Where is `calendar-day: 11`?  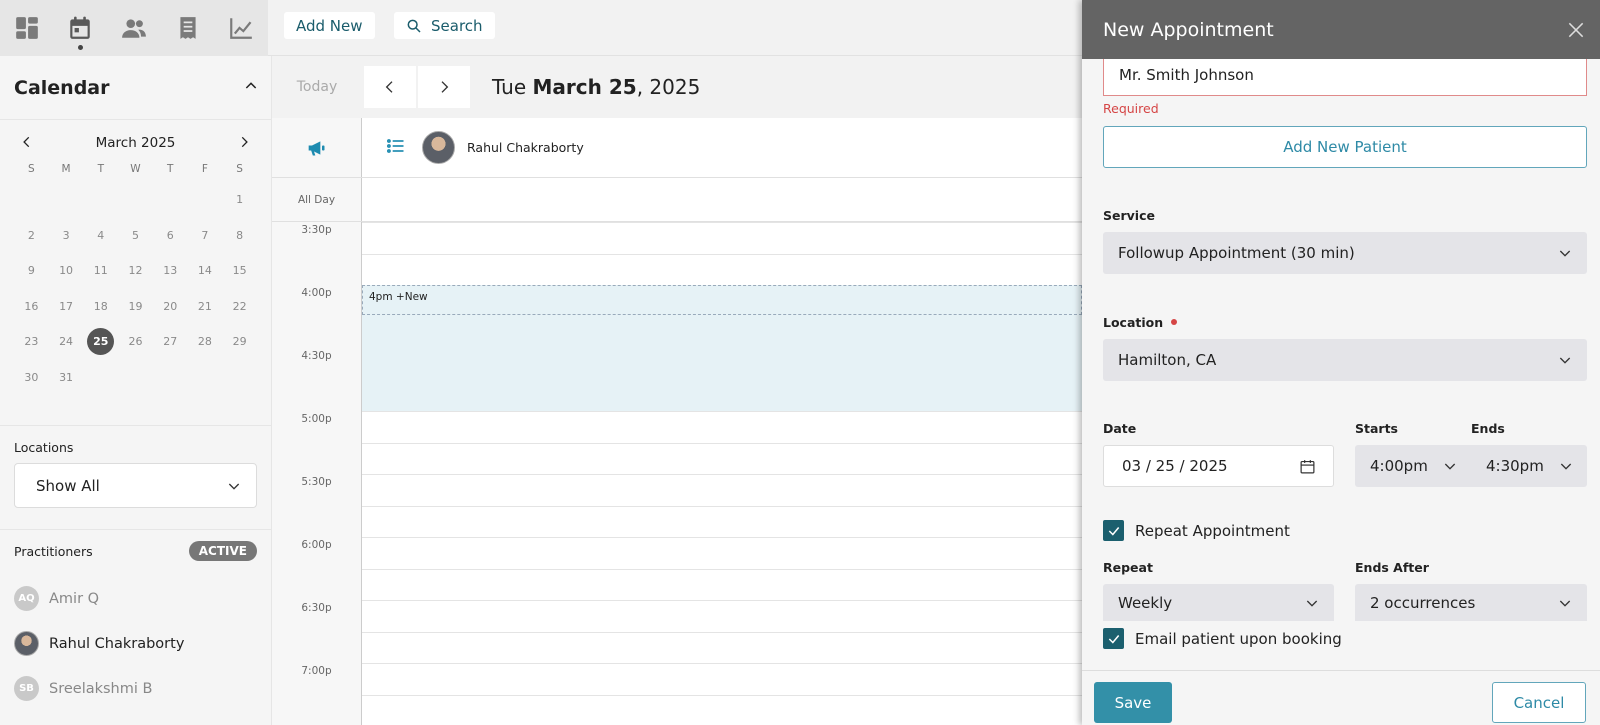 calendar-day: 11 is located at coordinates (100, 271).